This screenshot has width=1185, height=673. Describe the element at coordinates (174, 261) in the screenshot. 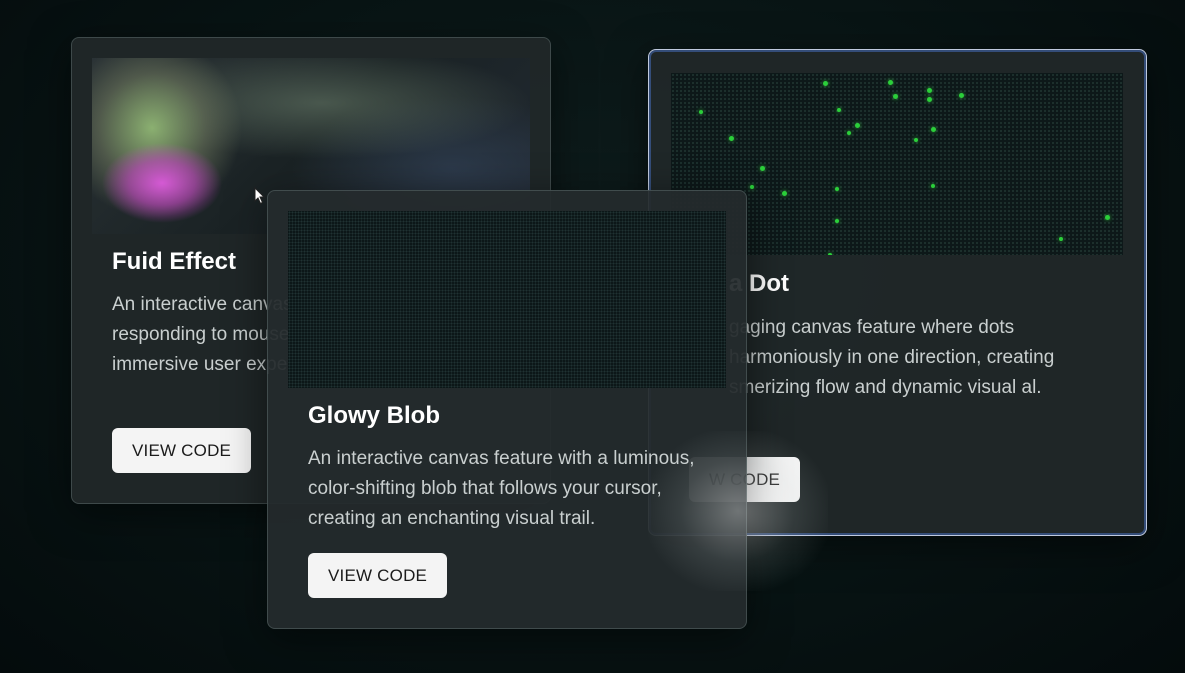

I see `card-title: Fuid Effect` at that location.